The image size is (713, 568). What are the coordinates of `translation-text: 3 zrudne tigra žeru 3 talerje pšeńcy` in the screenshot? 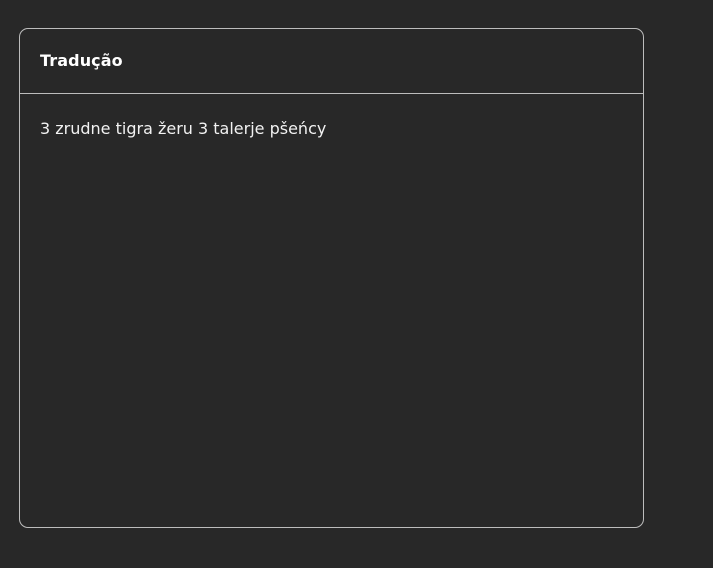 It's located at (183, 128).